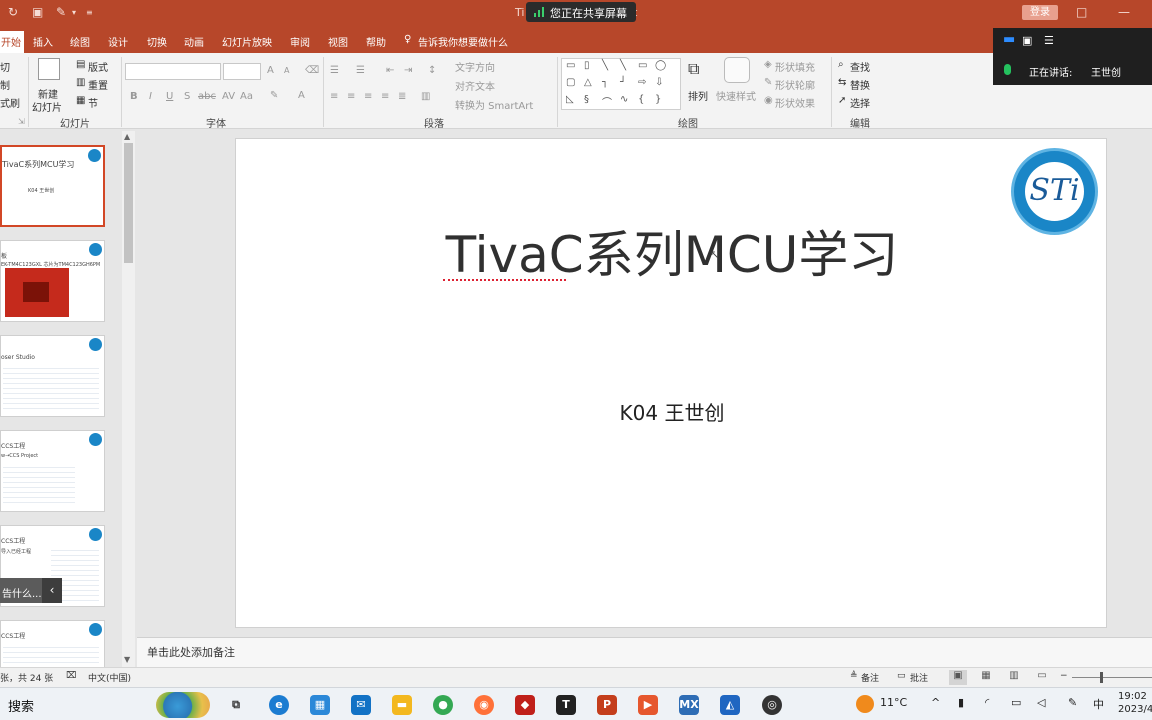  I want to click on copy-button: 制, so click(5, 84).